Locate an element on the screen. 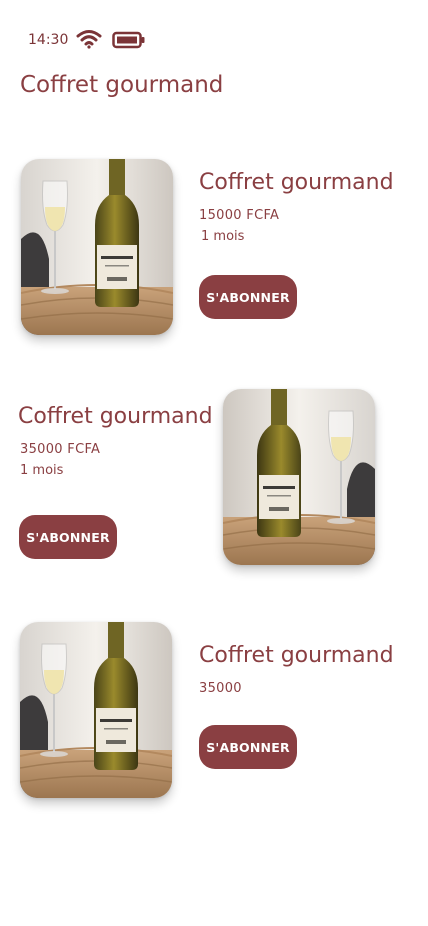  status-bar: 14:30 is located at coordinates (128, 40).